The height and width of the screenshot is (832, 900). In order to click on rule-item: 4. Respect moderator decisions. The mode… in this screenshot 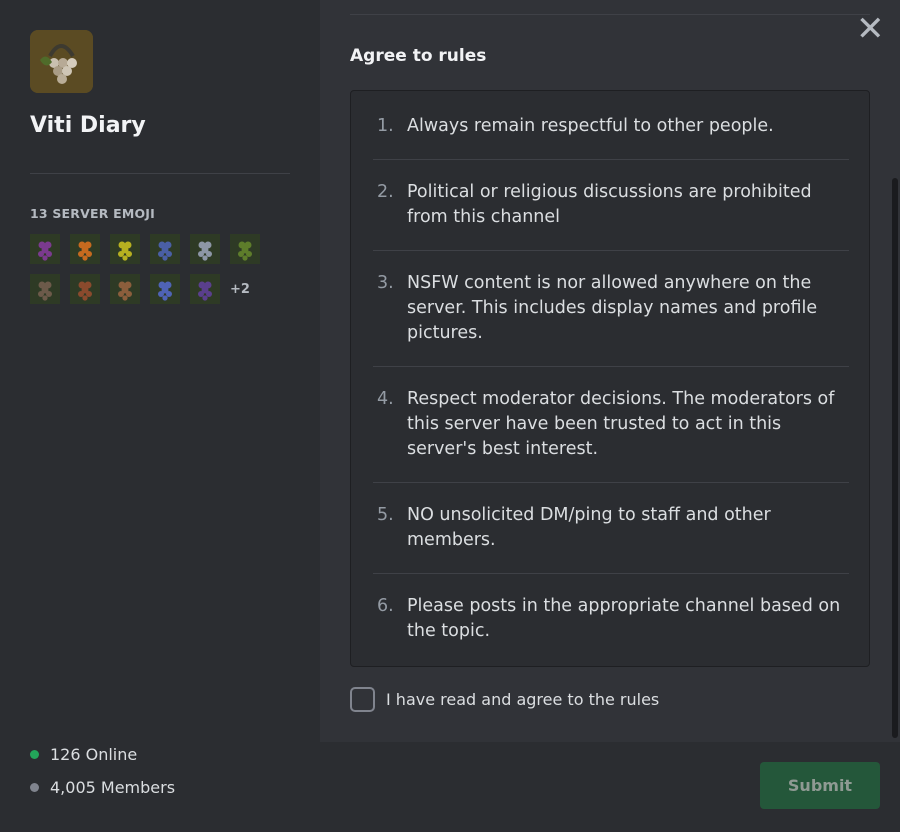, I will do `click(611, 424)`.